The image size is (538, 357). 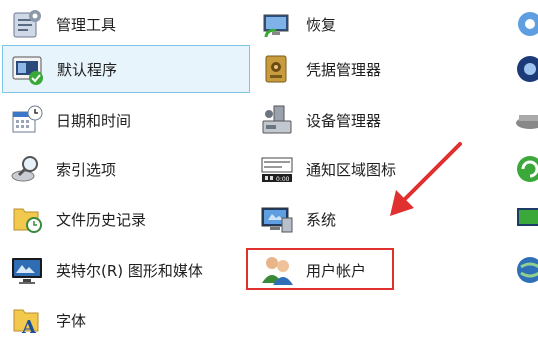 What do you see at coordinates (27, 24) in the screenshot?
I see `admin-tools-icon` at bounding box center [27, 24].